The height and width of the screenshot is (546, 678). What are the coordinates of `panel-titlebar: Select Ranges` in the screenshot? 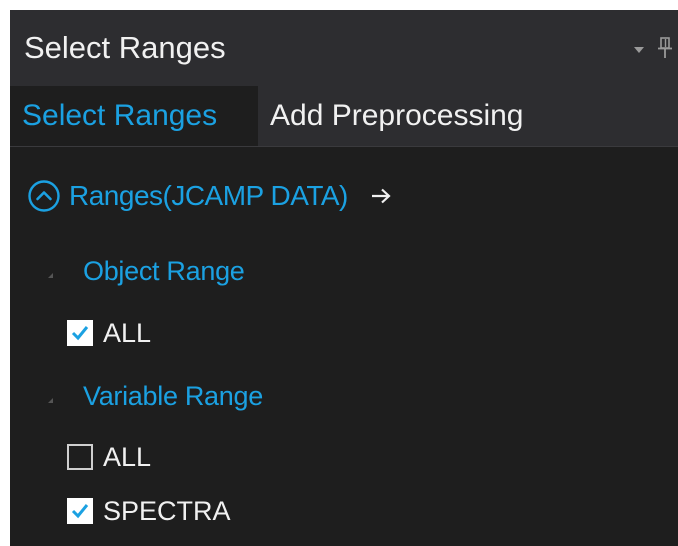 It's located at (344, 48).